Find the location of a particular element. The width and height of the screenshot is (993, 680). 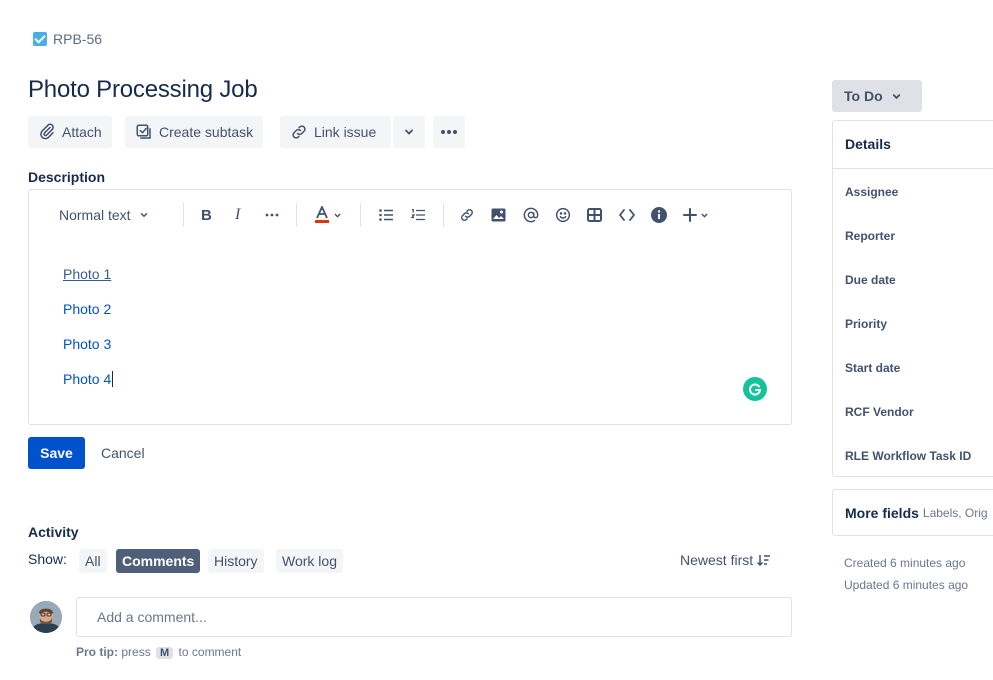

more-fields-heading: More fields is located at coordinates (882, 512).